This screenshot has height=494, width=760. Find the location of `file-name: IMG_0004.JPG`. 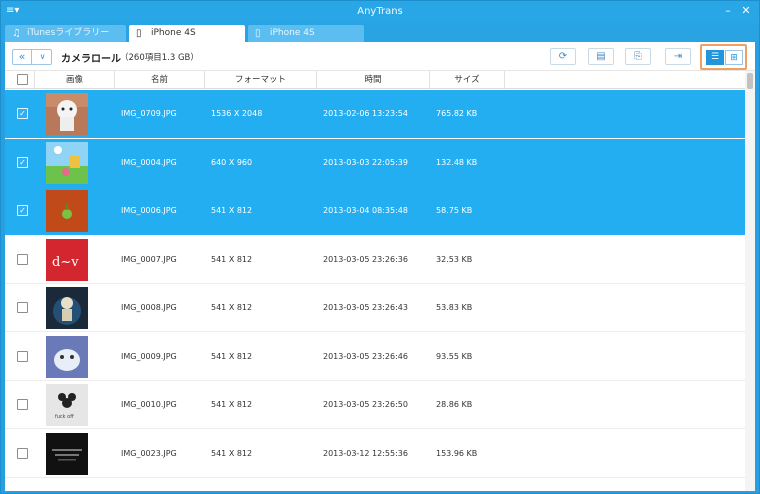

file-name: IMG_0004.JPG is located at coordinates (149, 162).